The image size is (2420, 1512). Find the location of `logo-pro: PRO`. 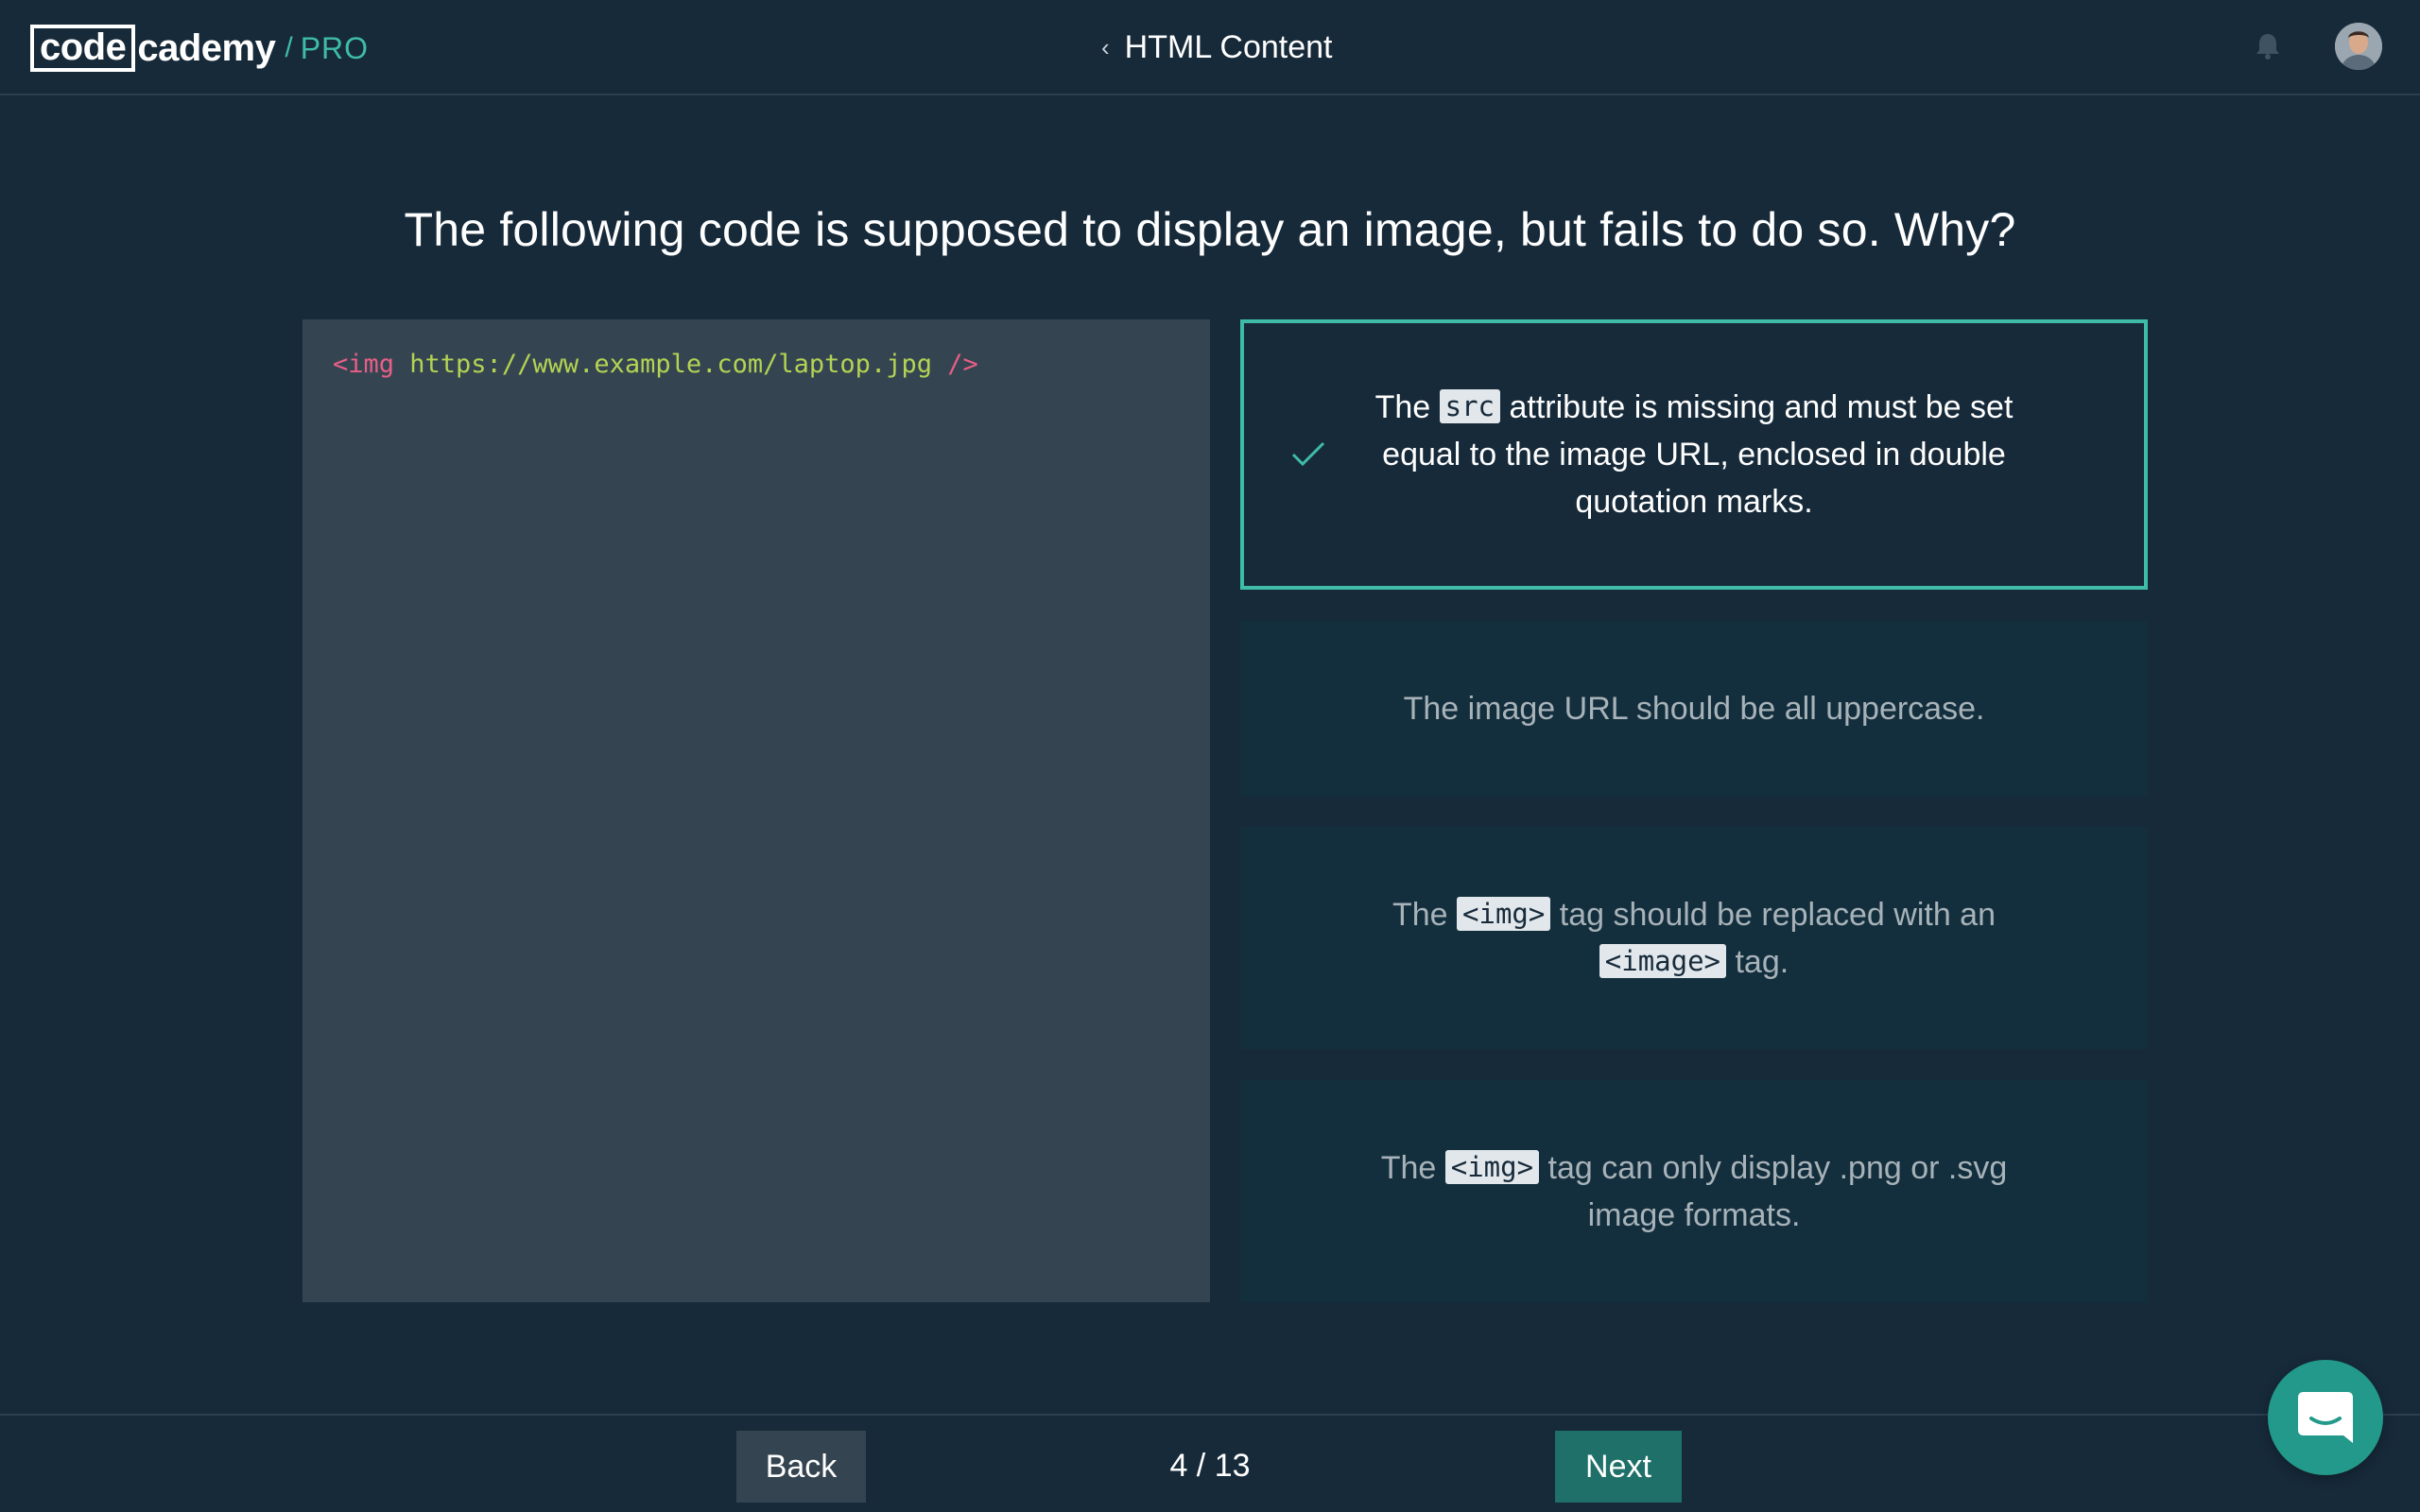

logo-pro: PRO is located at coordinates (335, 48).